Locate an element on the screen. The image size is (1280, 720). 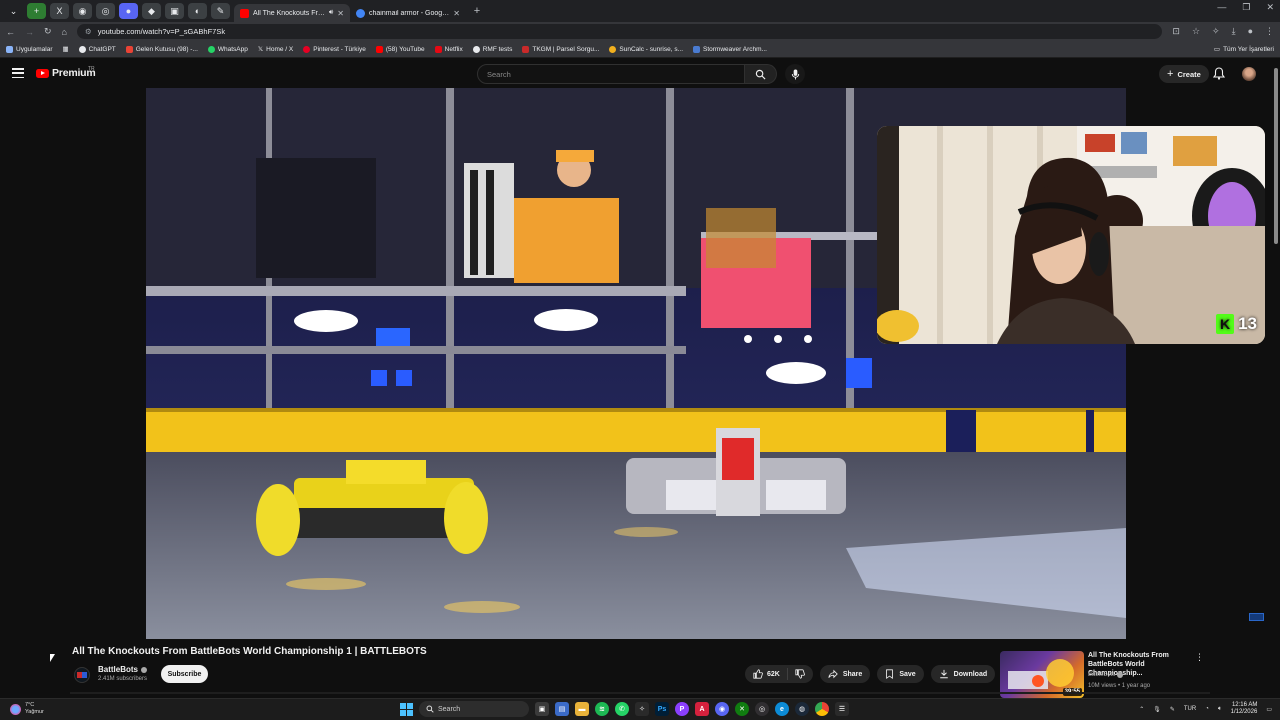
bookmark-rmf: RMF tests is located at coordinates (492, 49).